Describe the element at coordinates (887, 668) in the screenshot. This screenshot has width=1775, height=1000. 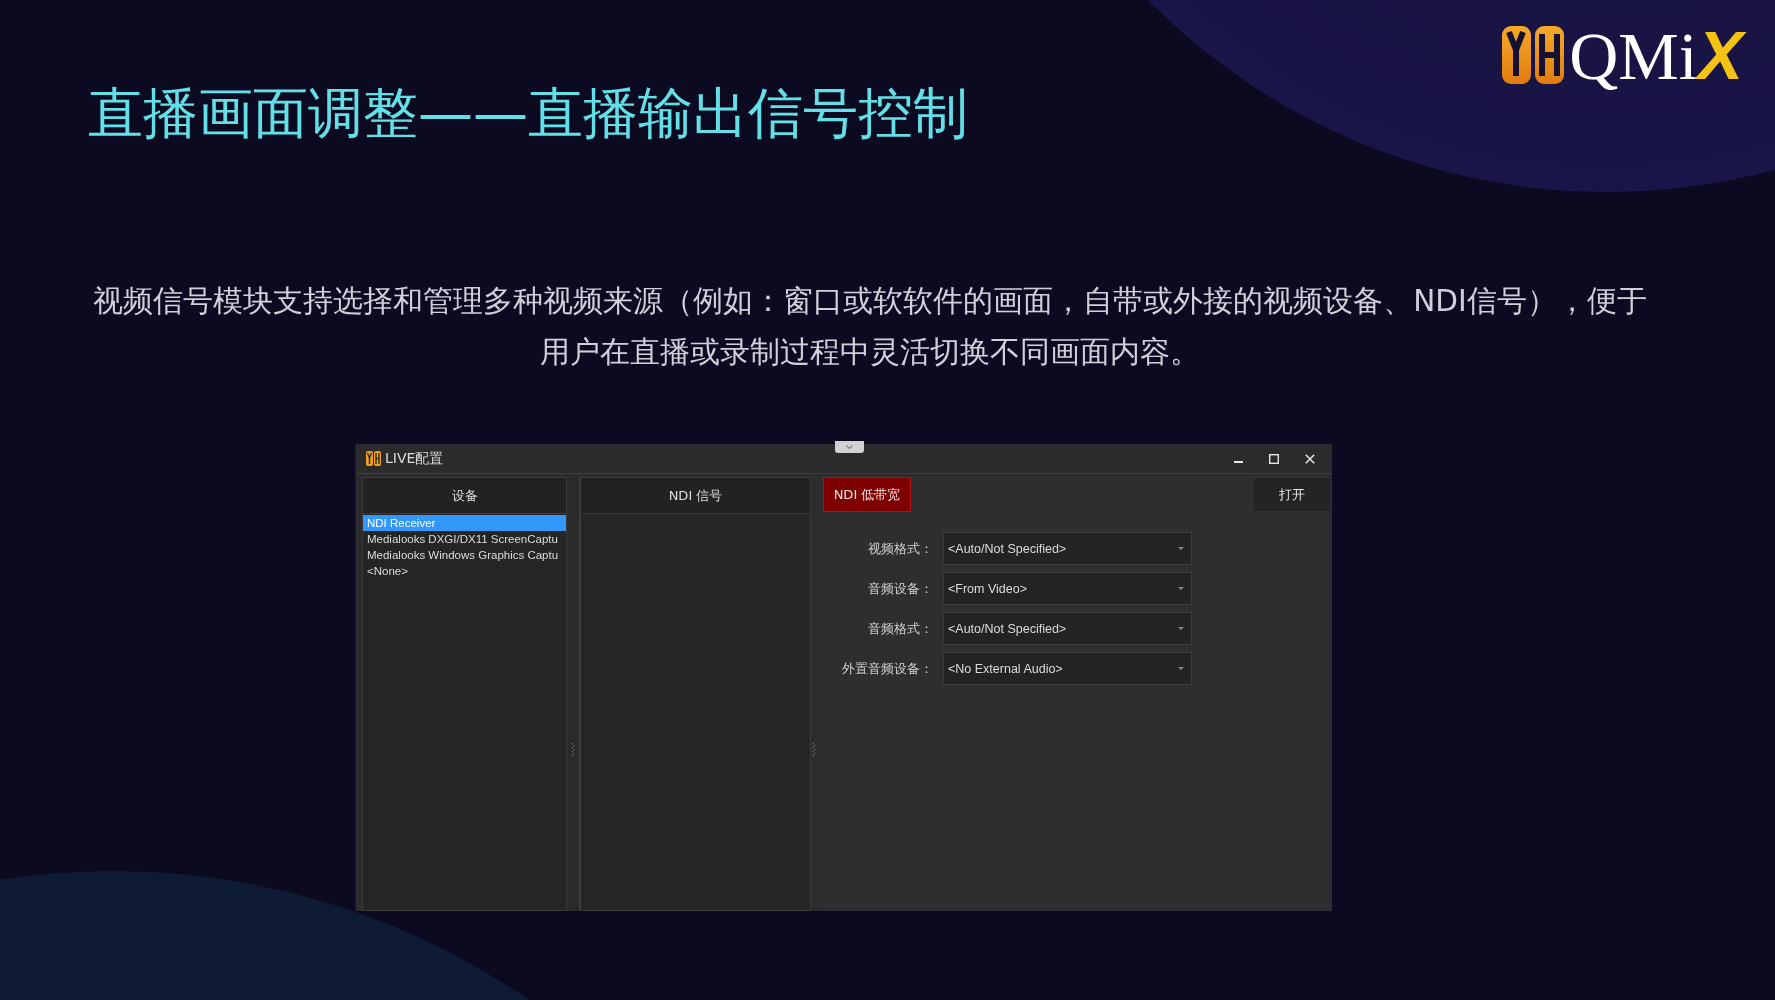
I see `field-label: 外置音频设备：` at that location.